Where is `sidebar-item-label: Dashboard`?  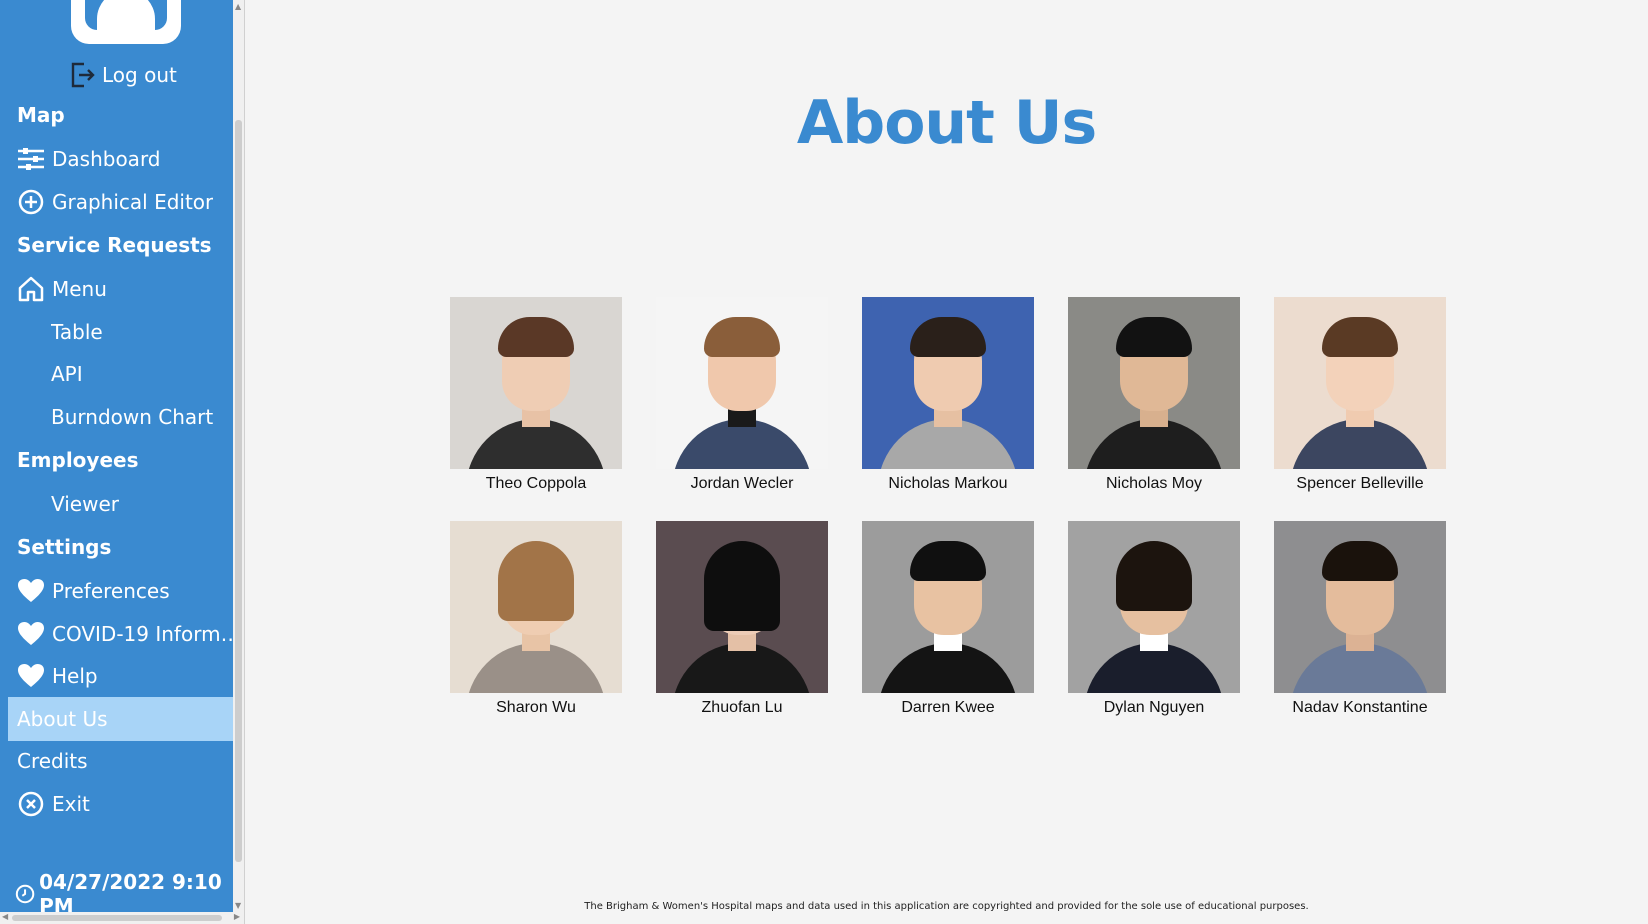
sidebar-item-label: Dashboard is located at coordinates (106, 159).